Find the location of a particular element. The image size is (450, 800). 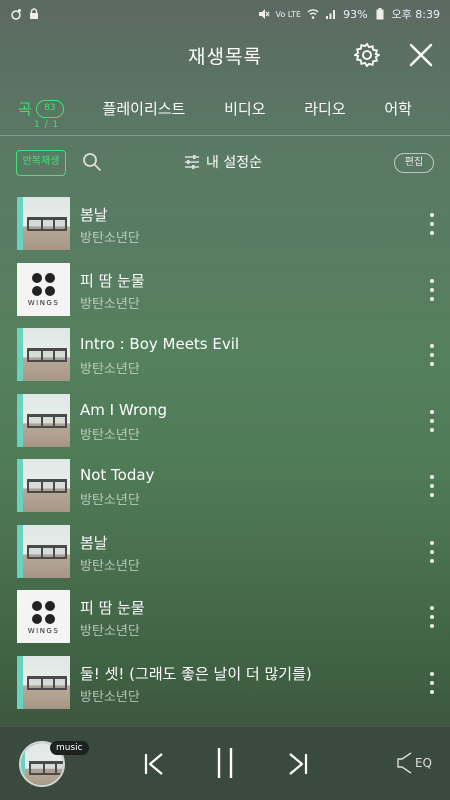

search-button is located at coordinates (93, 163).